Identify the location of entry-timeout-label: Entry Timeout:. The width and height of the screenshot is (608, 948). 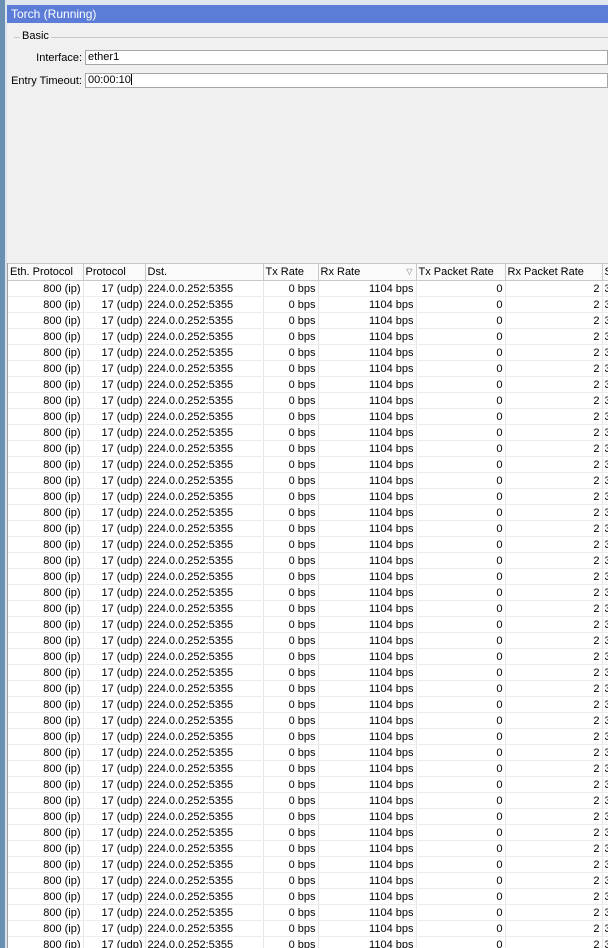
(46, 81).